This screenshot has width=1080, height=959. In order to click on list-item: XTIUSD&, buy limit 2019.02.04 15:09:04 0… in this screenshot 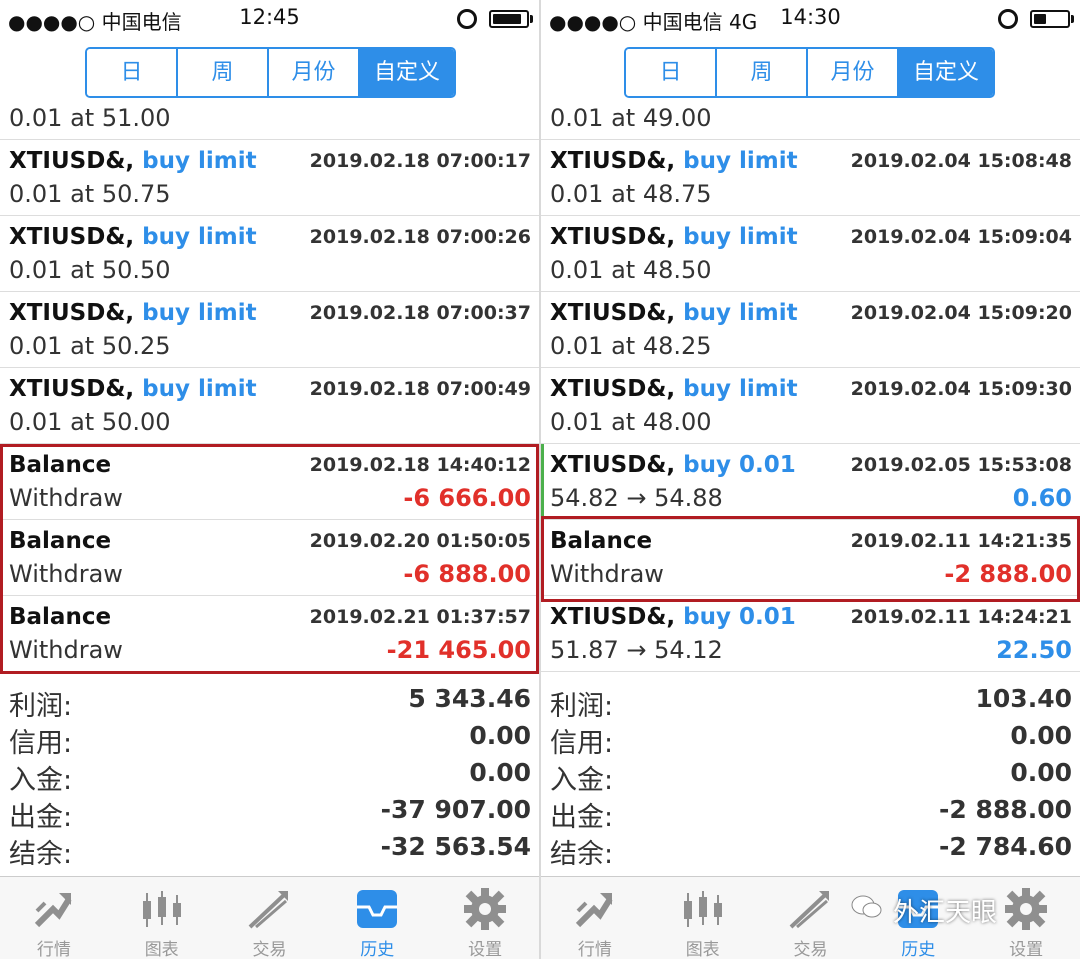, I will do `click(810, 254)`.